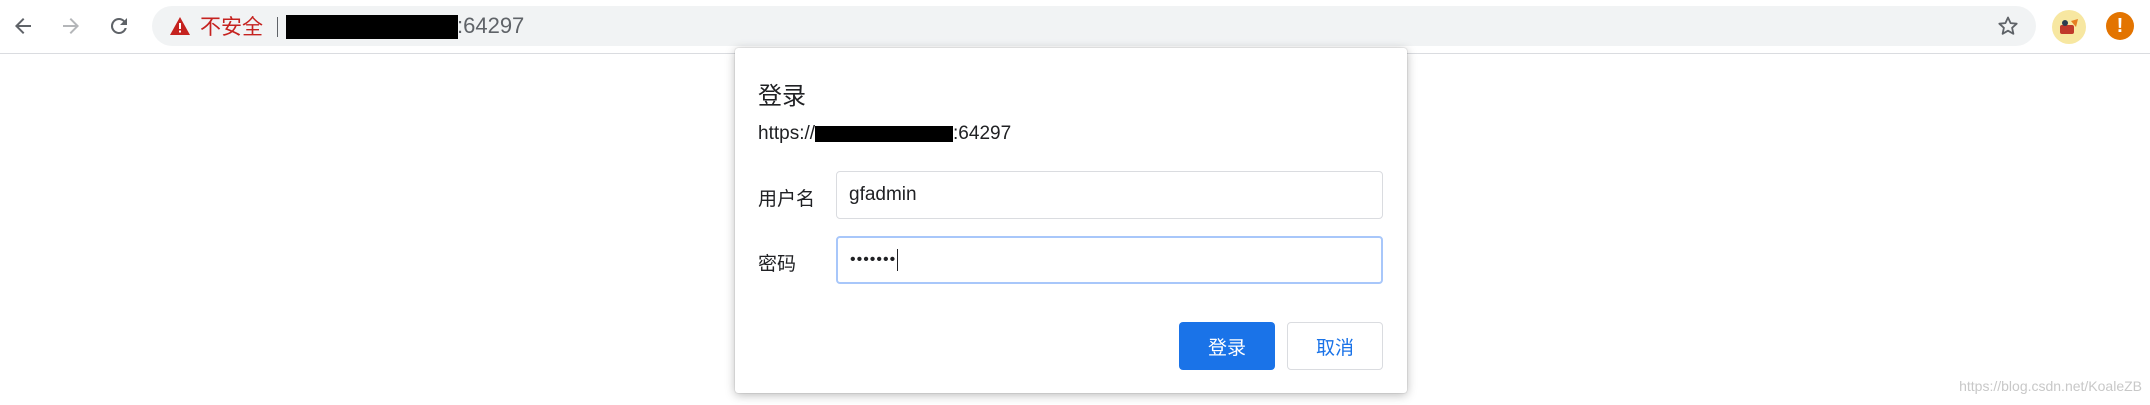  I want to click on origin-redaction, so click(884, 134).